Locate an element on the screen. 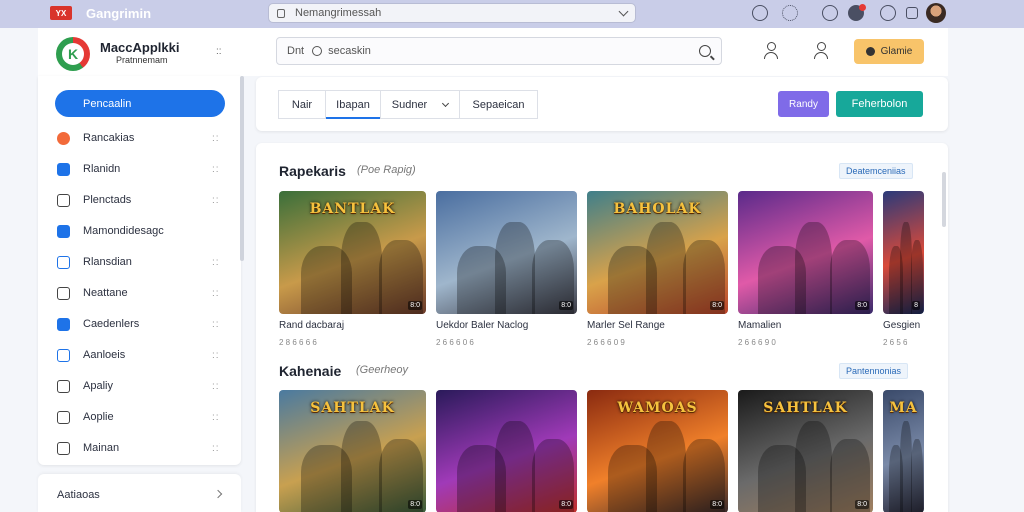 The width and height of the screenshot is (1024, 512). section-subtitle: (Geerheoy is located at coordinates (382, 370).